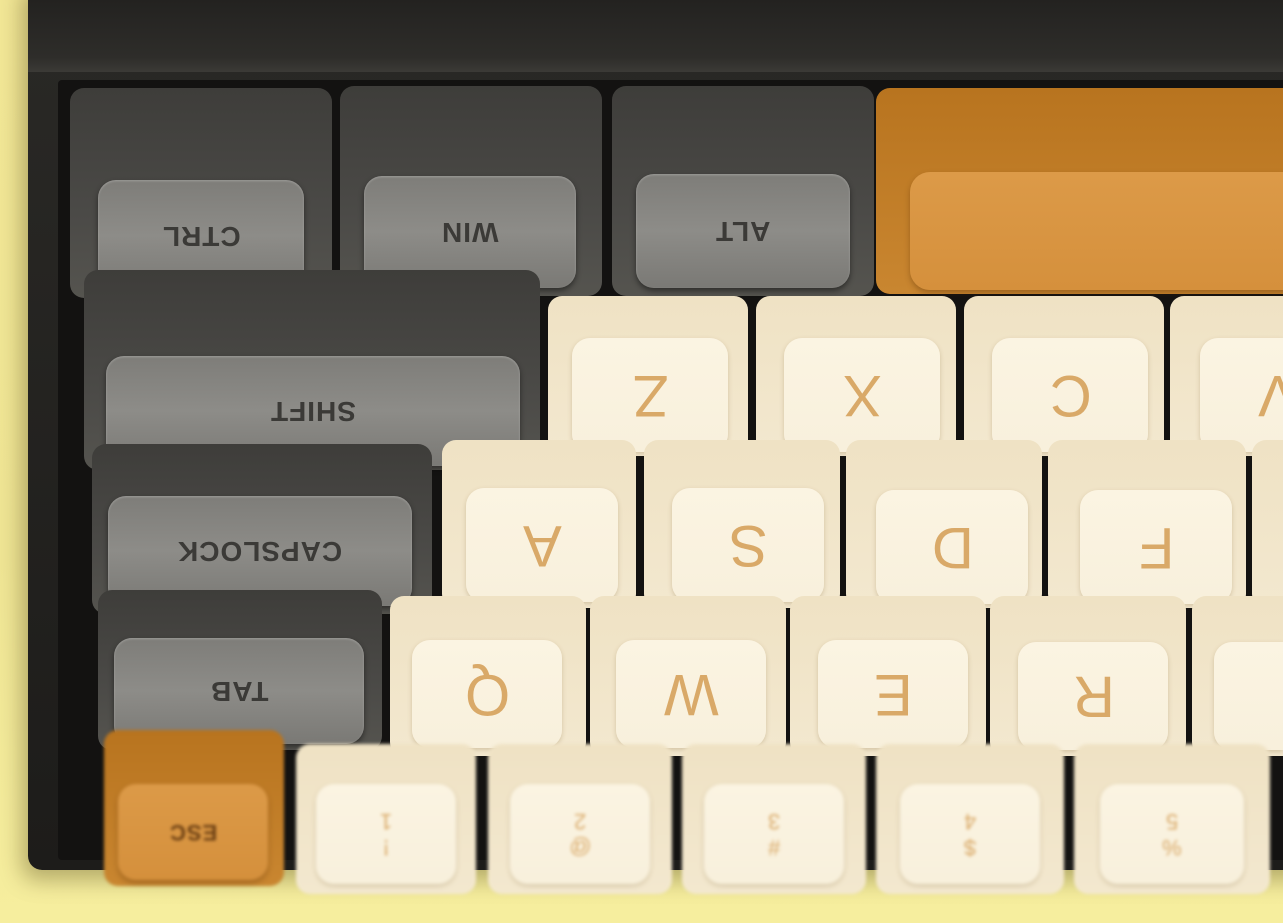  What do you see at coordinates (952, 547) in the screenshot?
I see `key-d-legend: D` at bounding box center [952, 547].